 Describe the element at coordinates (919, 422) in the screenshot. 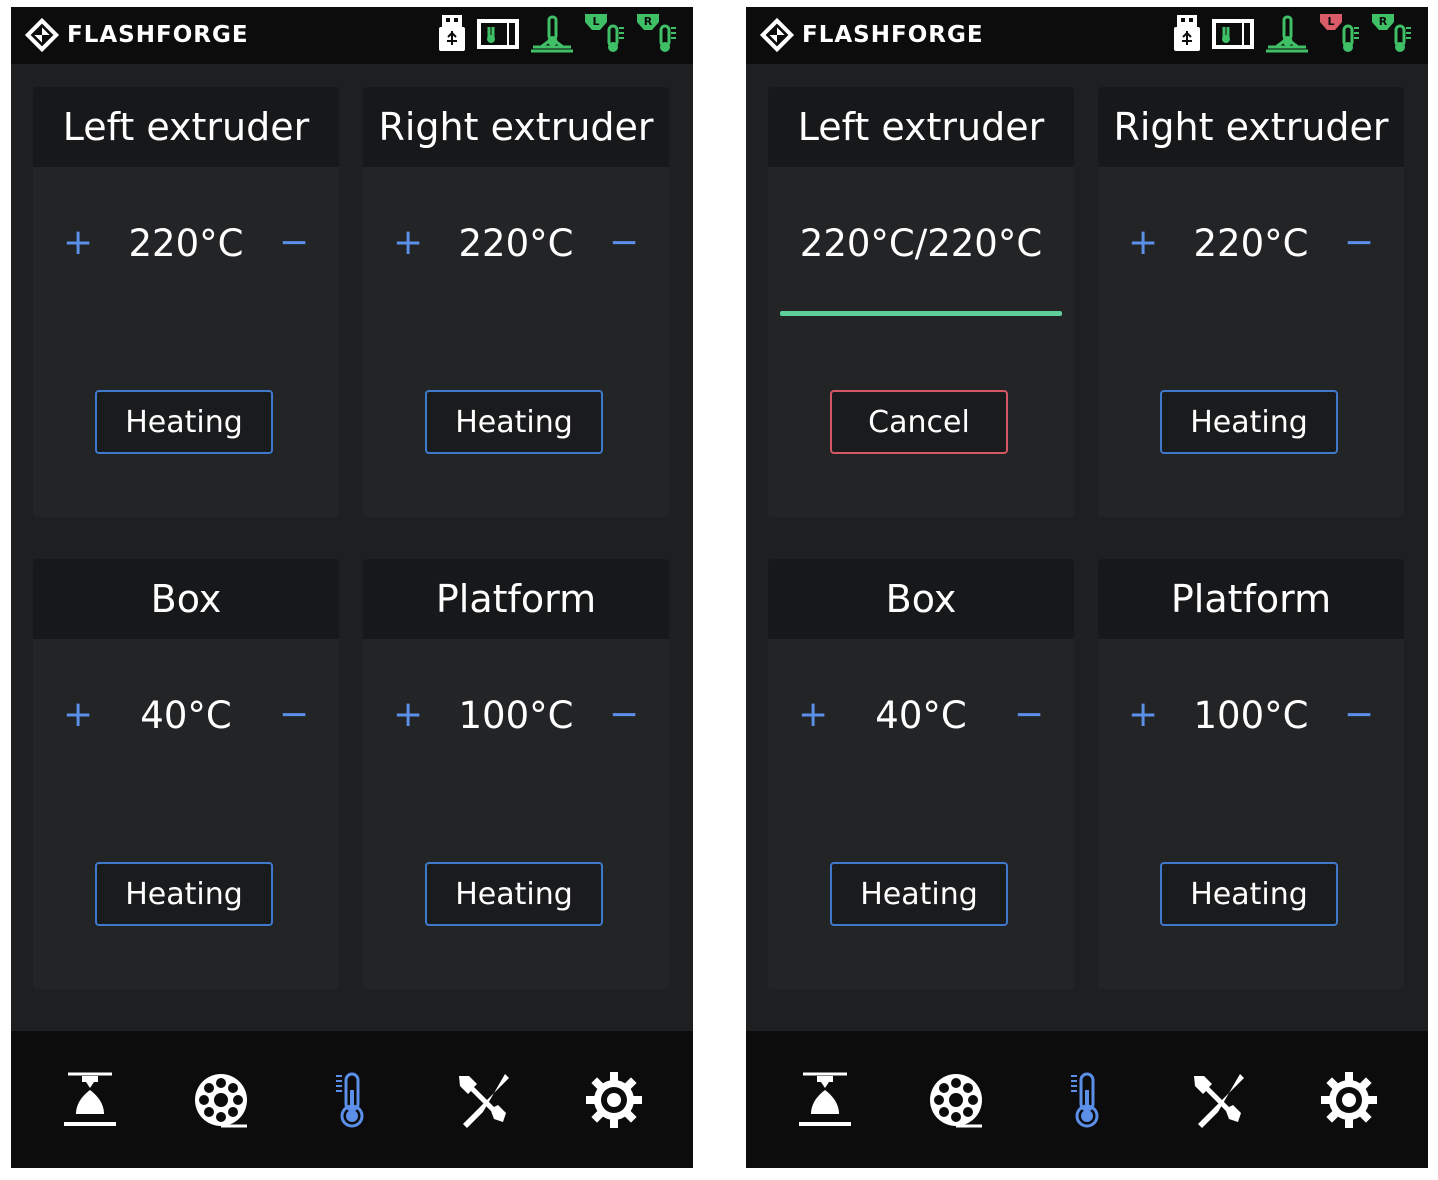

I see `cancel-heating-button: Cancel` at that location.